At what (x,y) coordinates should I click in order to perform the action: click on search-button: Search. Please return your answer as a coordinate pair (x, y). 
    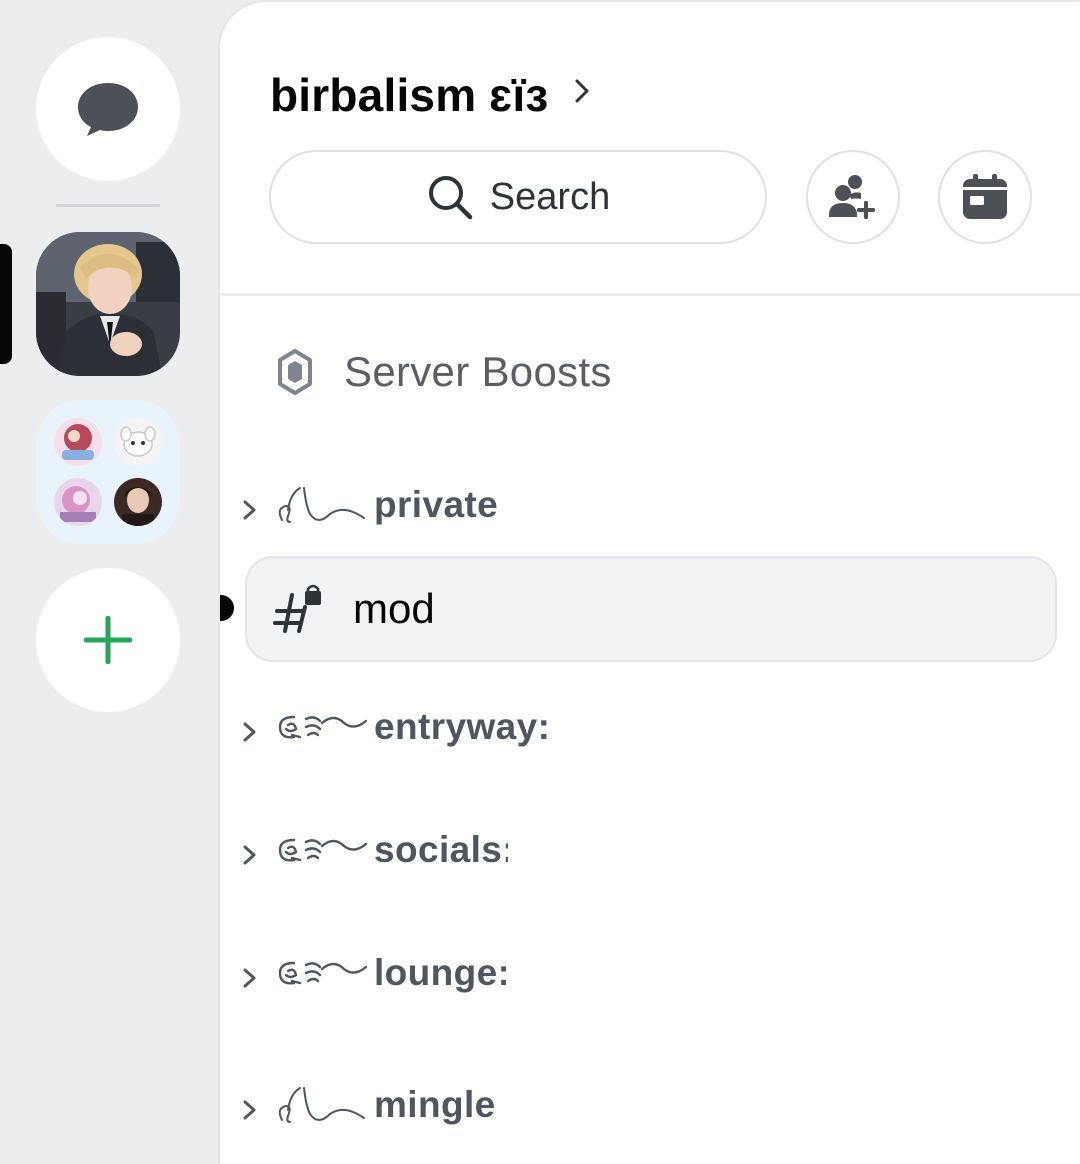
    Looking at the image, I should click on (518, 197).